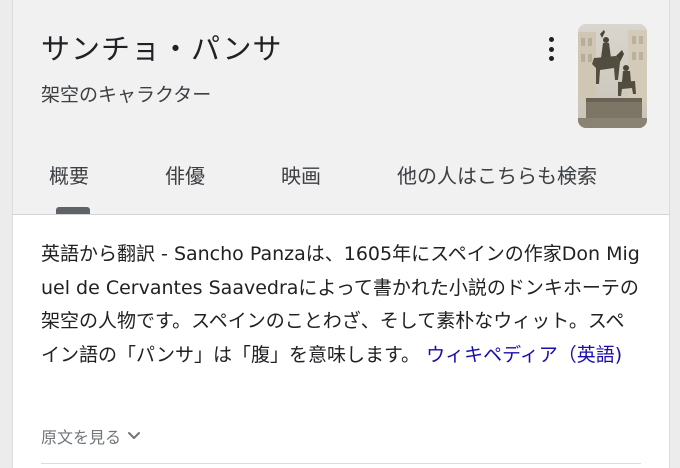  Describe the element at coordinates (239, 254) in the screenshot. I see `entity-name: Sancho Panza` at that location.